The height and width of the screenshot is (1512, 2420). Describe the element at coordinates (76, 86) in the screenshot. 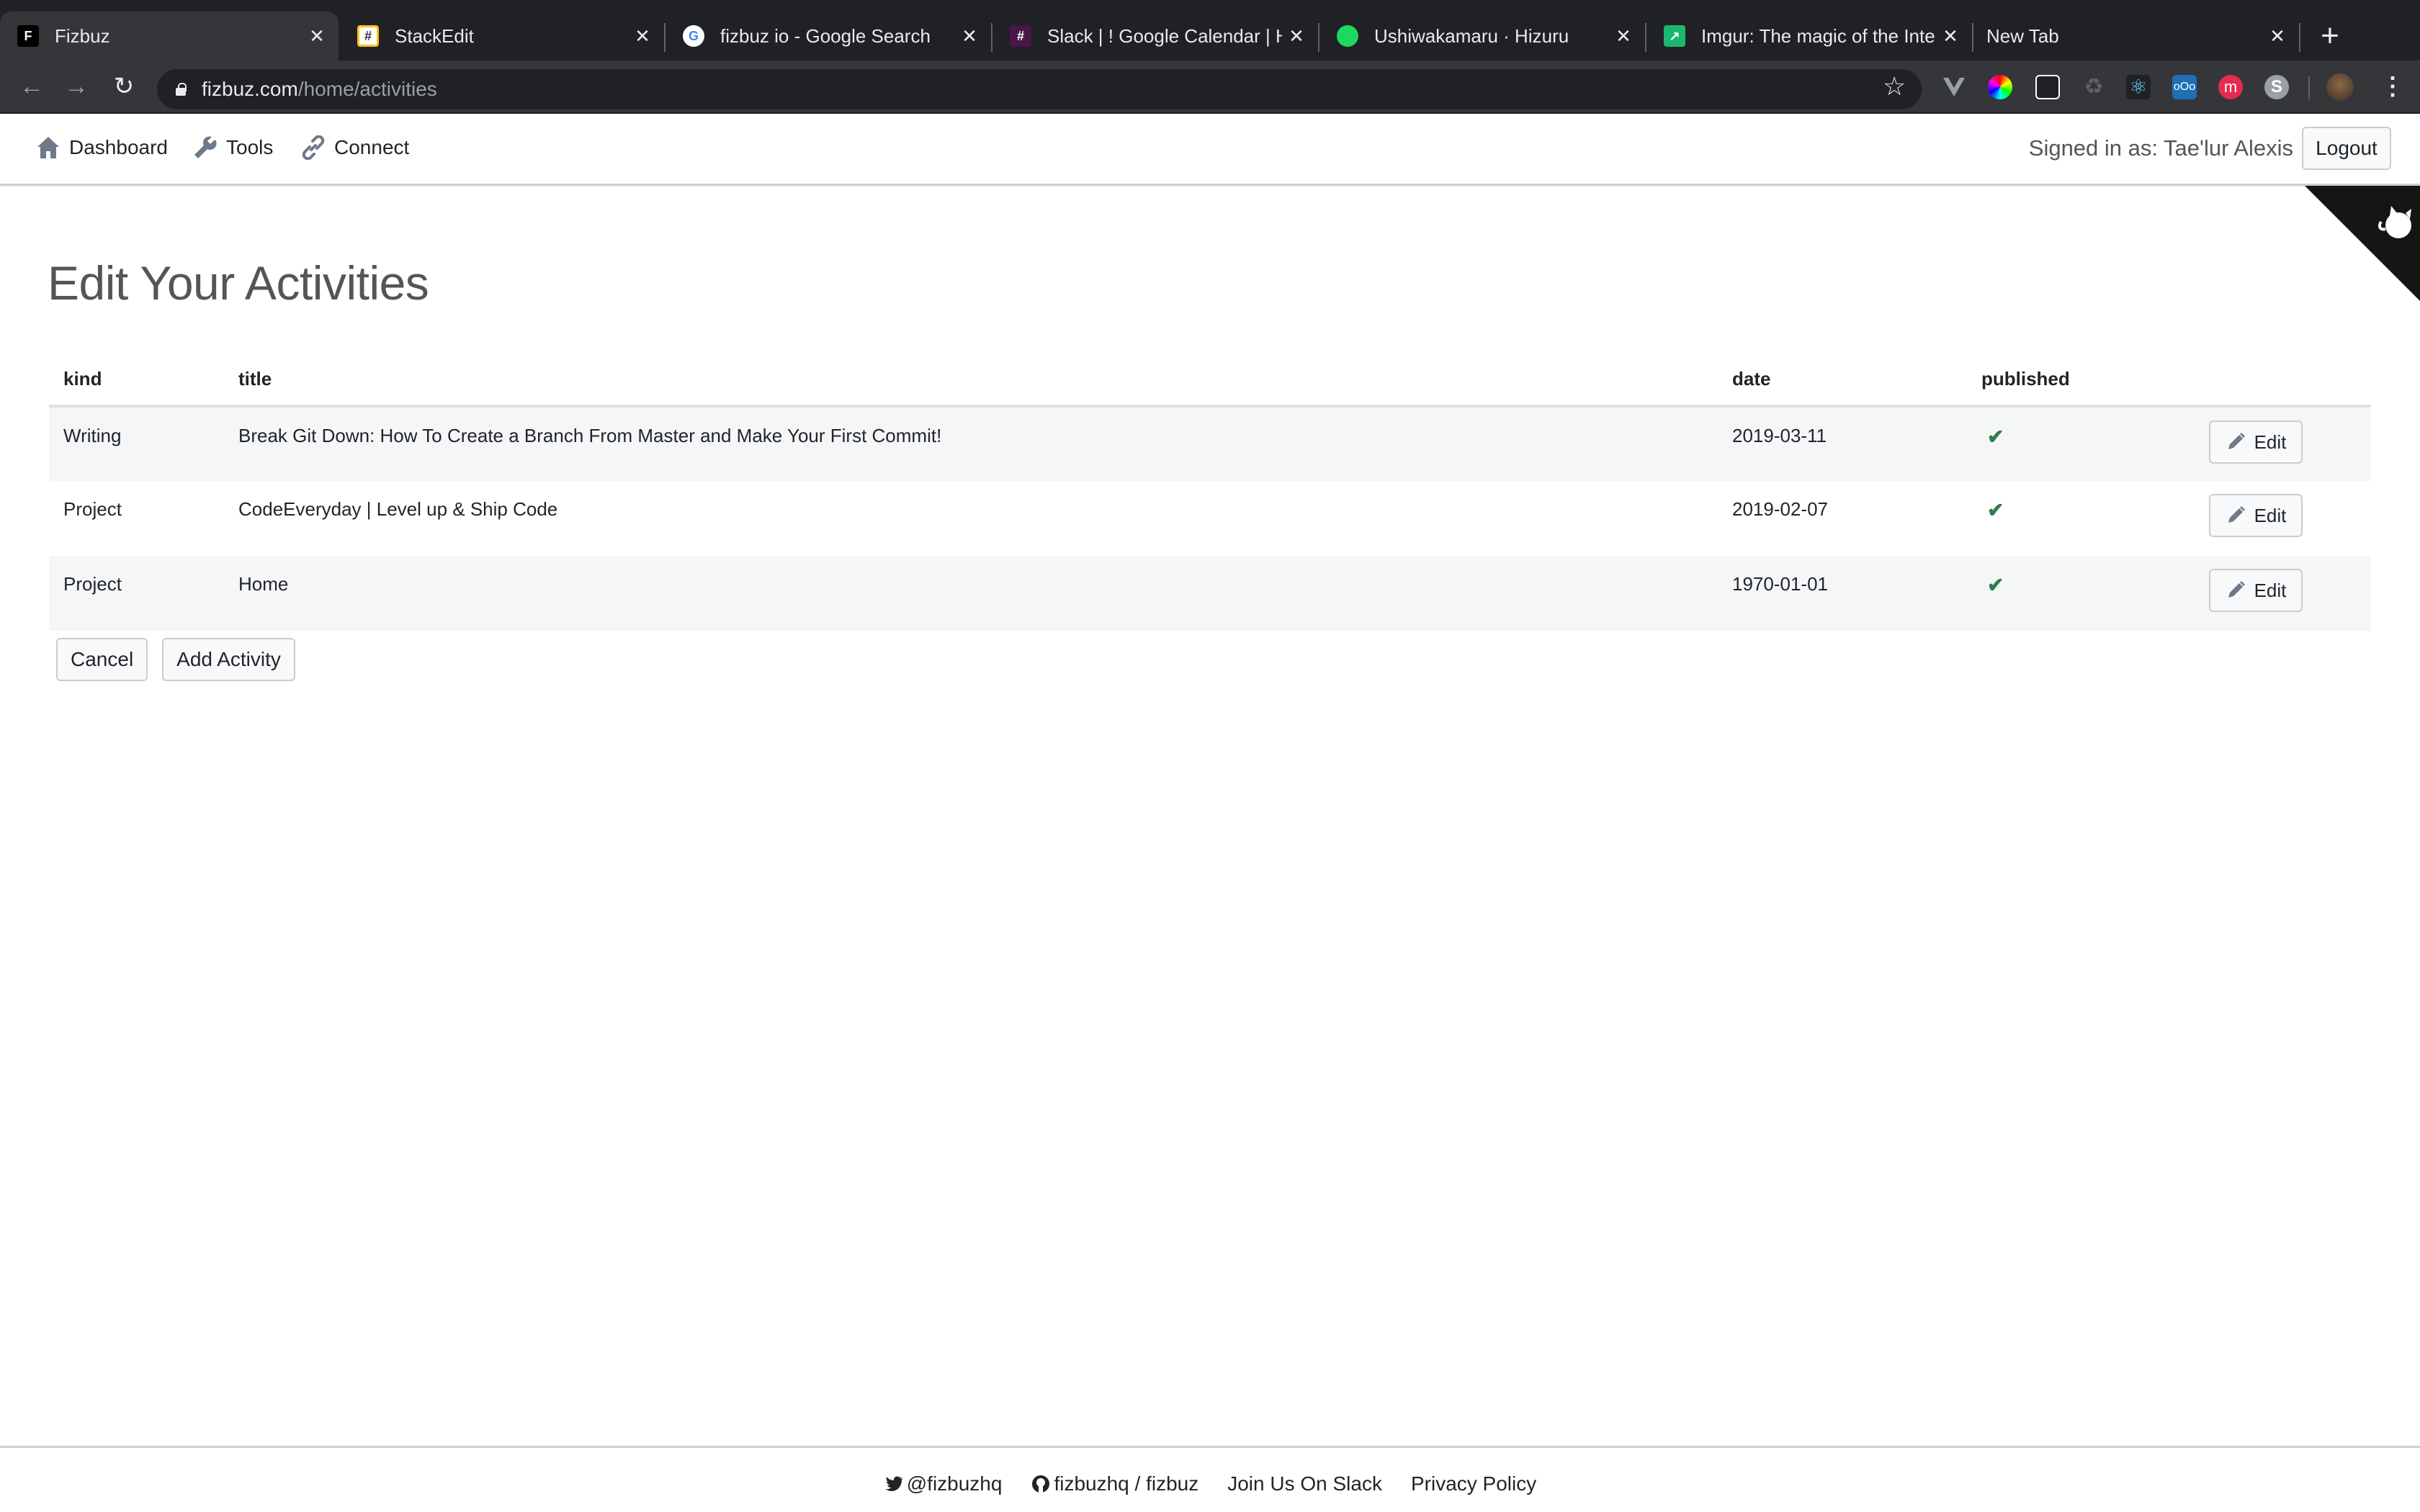

I see `forward-arrow-icon: →` at that location.